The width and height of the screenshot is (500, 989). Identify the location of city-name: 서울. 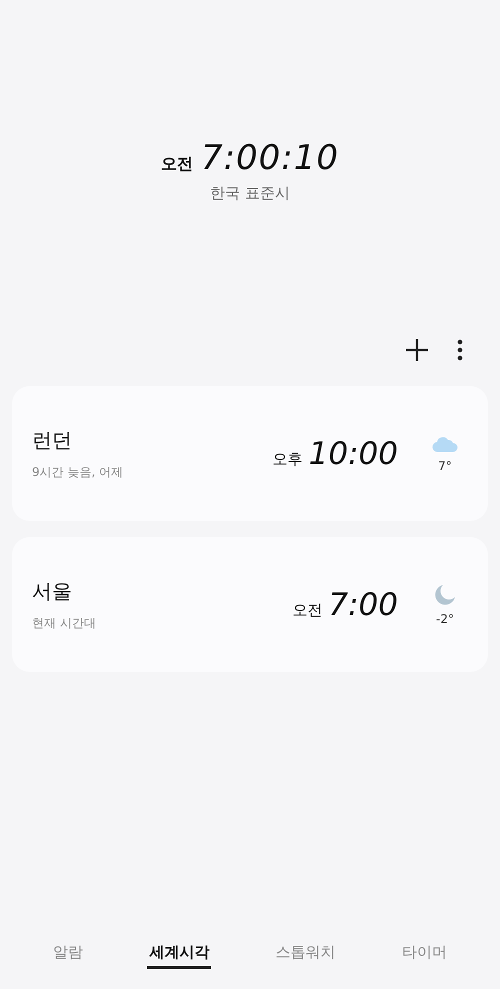
(52, 591).